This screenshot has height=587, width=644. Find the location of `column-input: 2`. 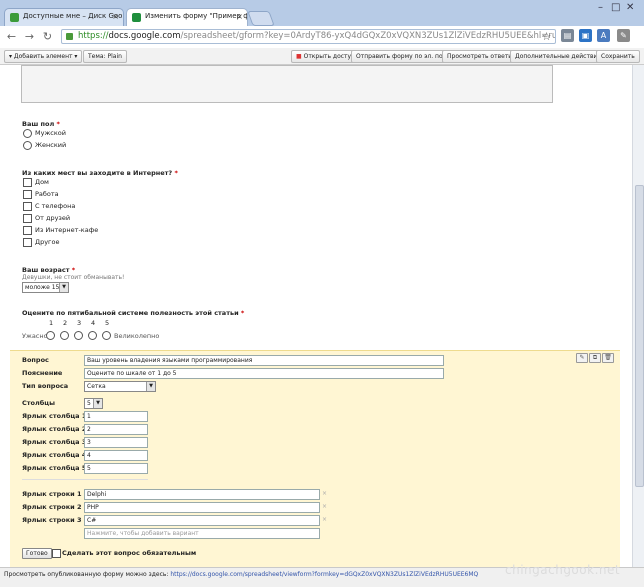

column-input: 2 is located at coordinates (116, 429).